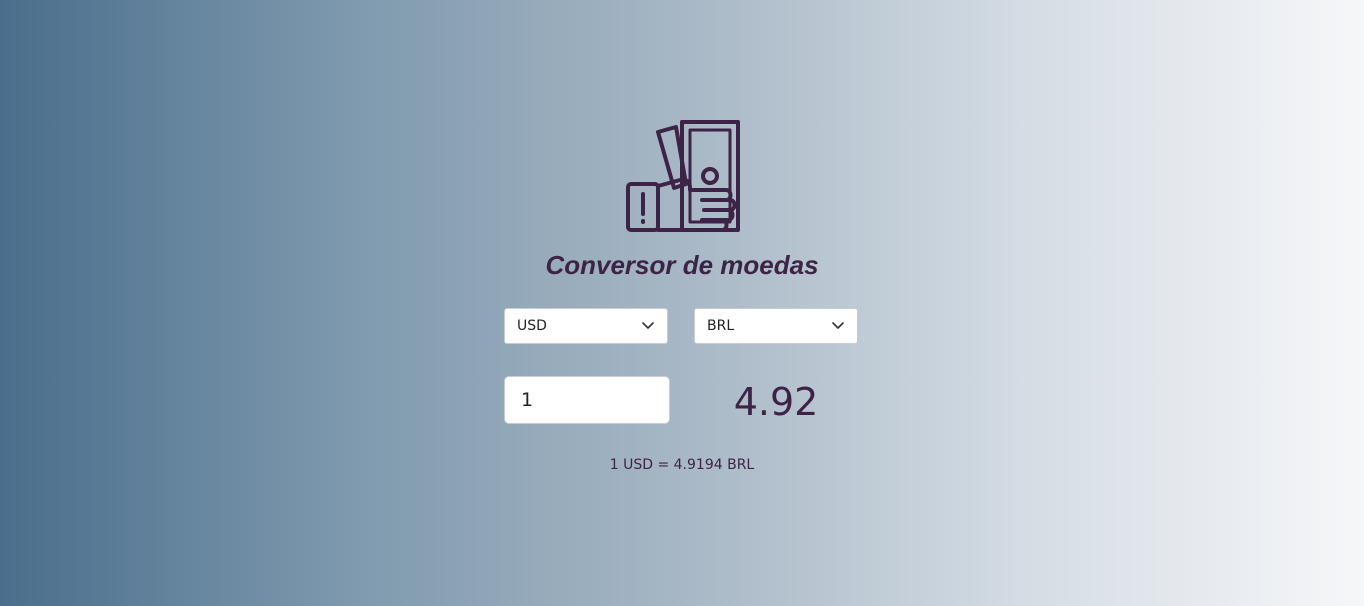 Image resolution: width=1364 pixels, height=606 pixels. I want to click on from-currency-value: USD, so click(532, 326).